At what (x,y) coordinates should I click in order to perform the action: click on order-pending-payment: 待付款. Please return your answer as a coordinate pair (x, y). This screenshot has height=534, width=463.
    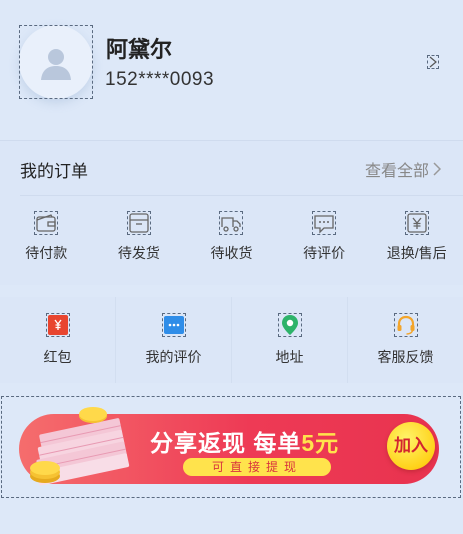
    Looking at the image, I should click on (46, 237).